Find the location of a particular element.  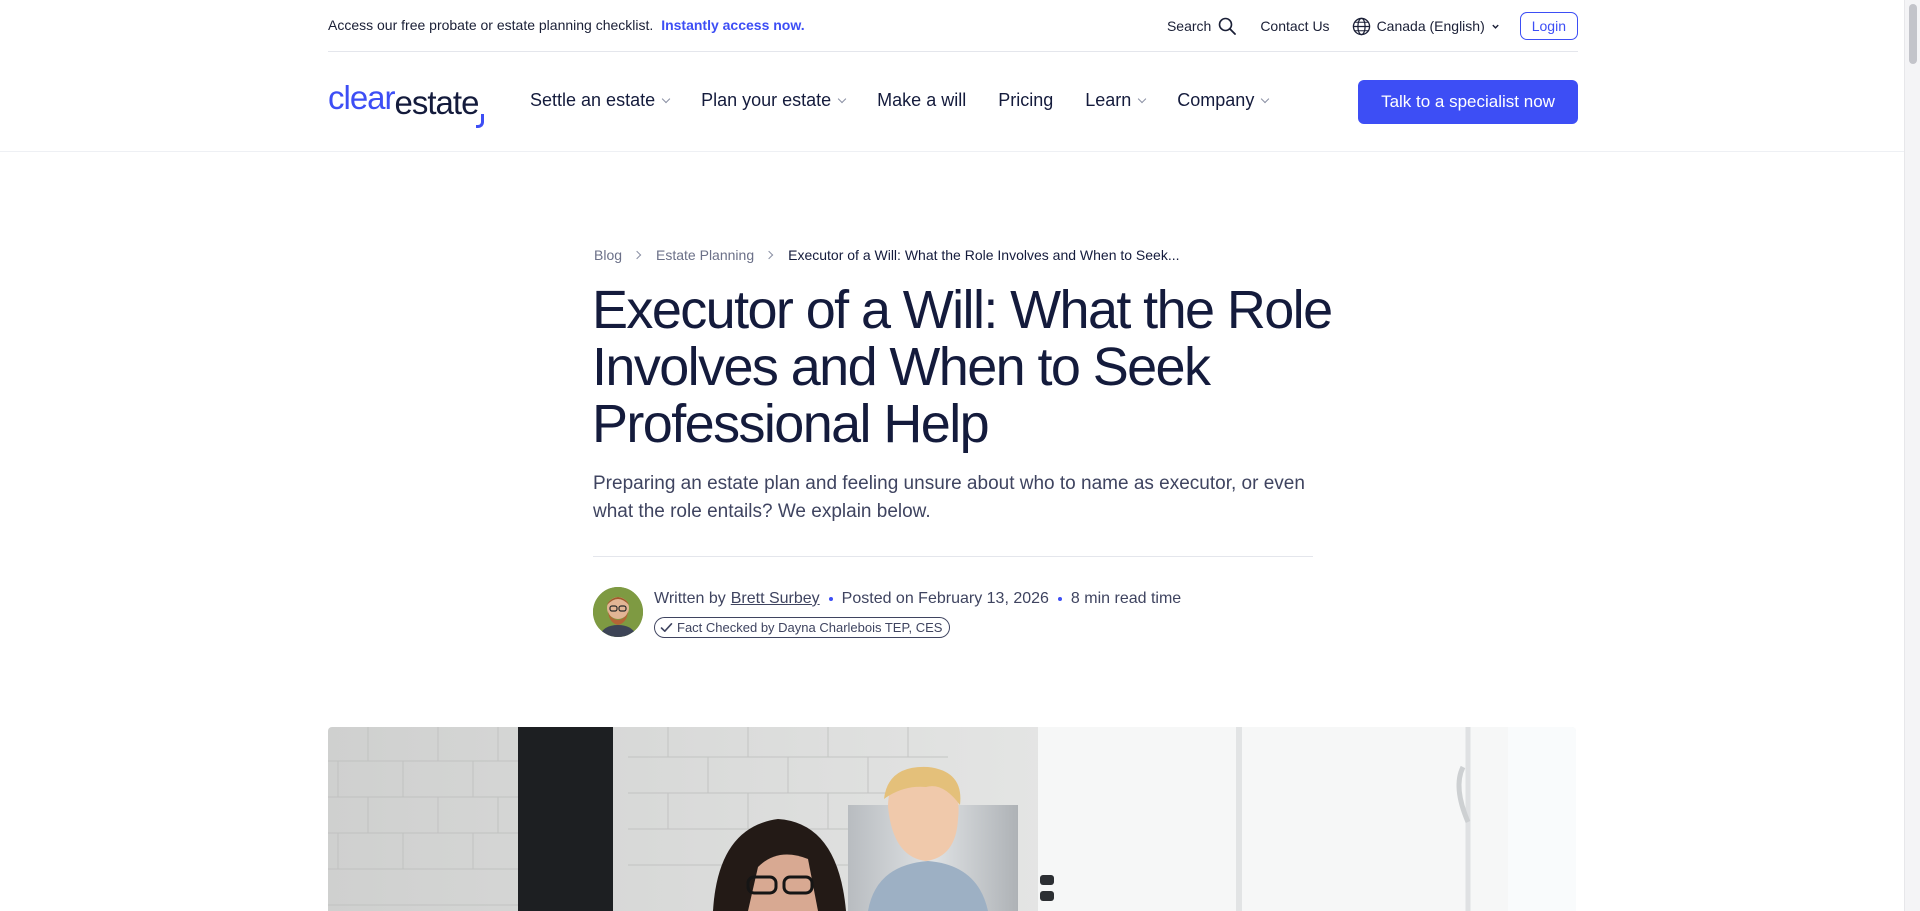

promo-link: Instantly access now. is located at coordinates (732, 25).